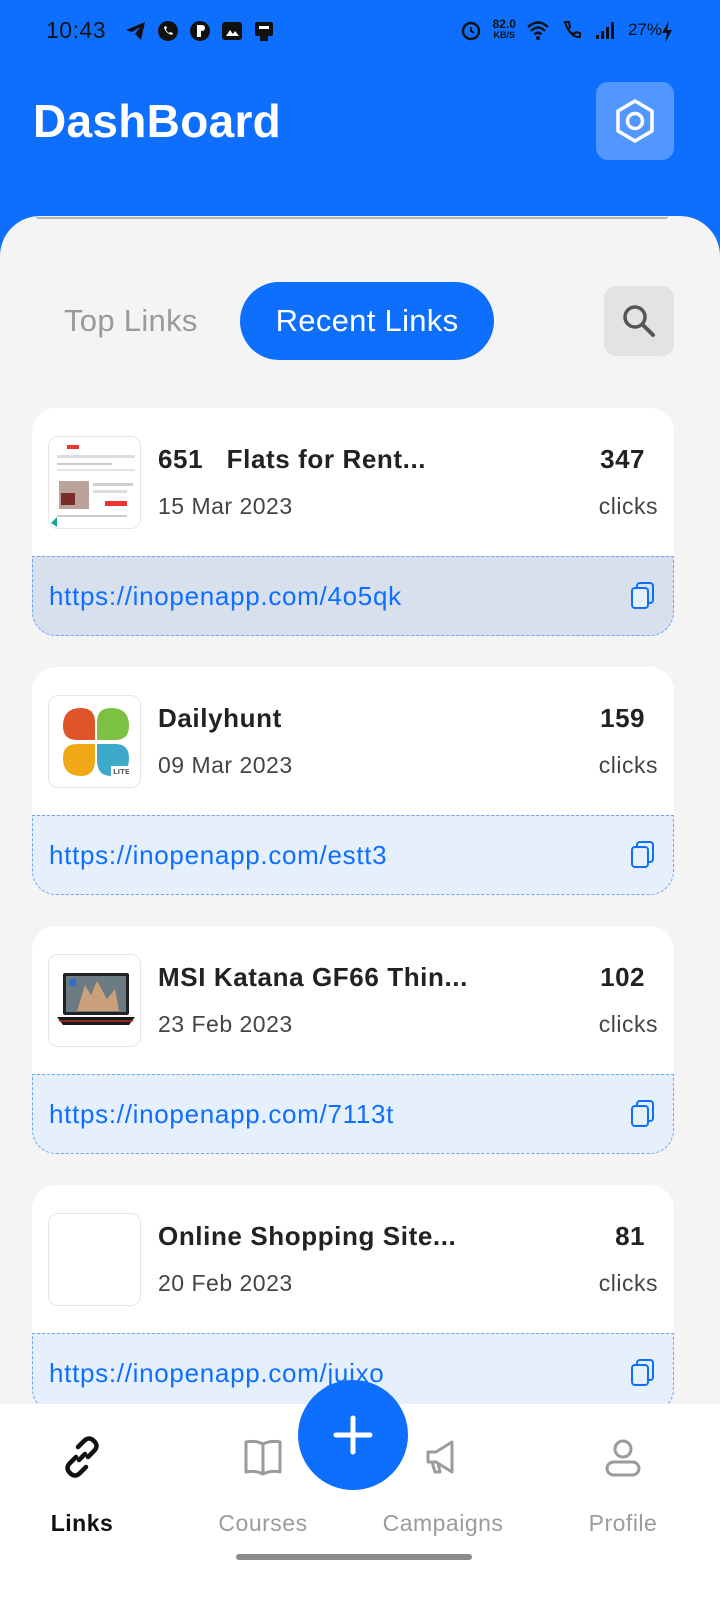  Describe the element at coordinates (470, 31) in the screenshot. I see `alarm-icon` at that location.